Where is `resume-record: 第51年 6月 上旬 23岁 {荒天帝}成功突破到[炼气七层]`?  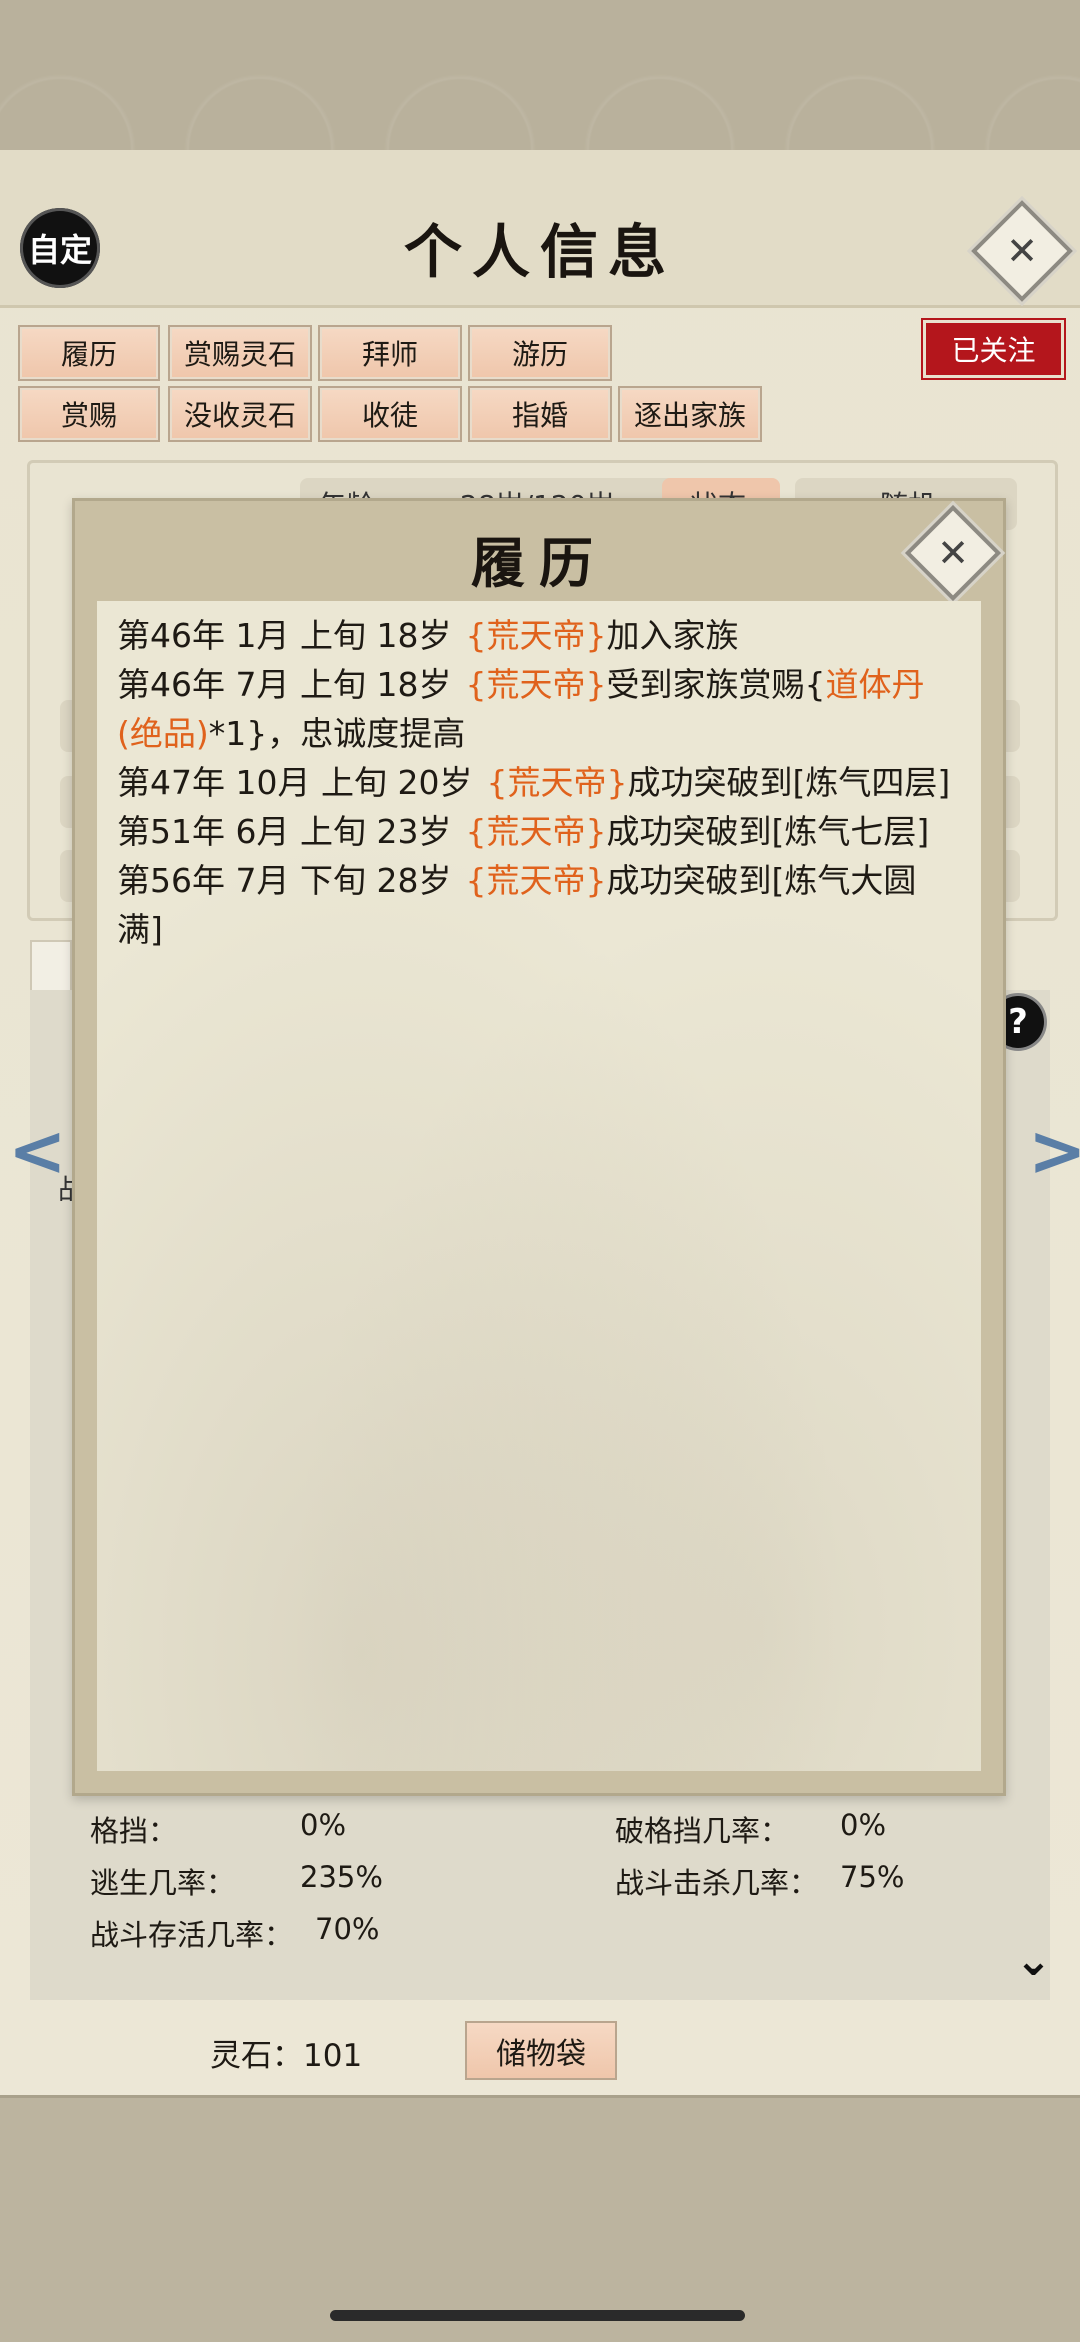 resume-record: 第51年 6月 上旬 23岁 {荒天帝}成功突破到[炼气七层] is located at coordinates (537, 831).